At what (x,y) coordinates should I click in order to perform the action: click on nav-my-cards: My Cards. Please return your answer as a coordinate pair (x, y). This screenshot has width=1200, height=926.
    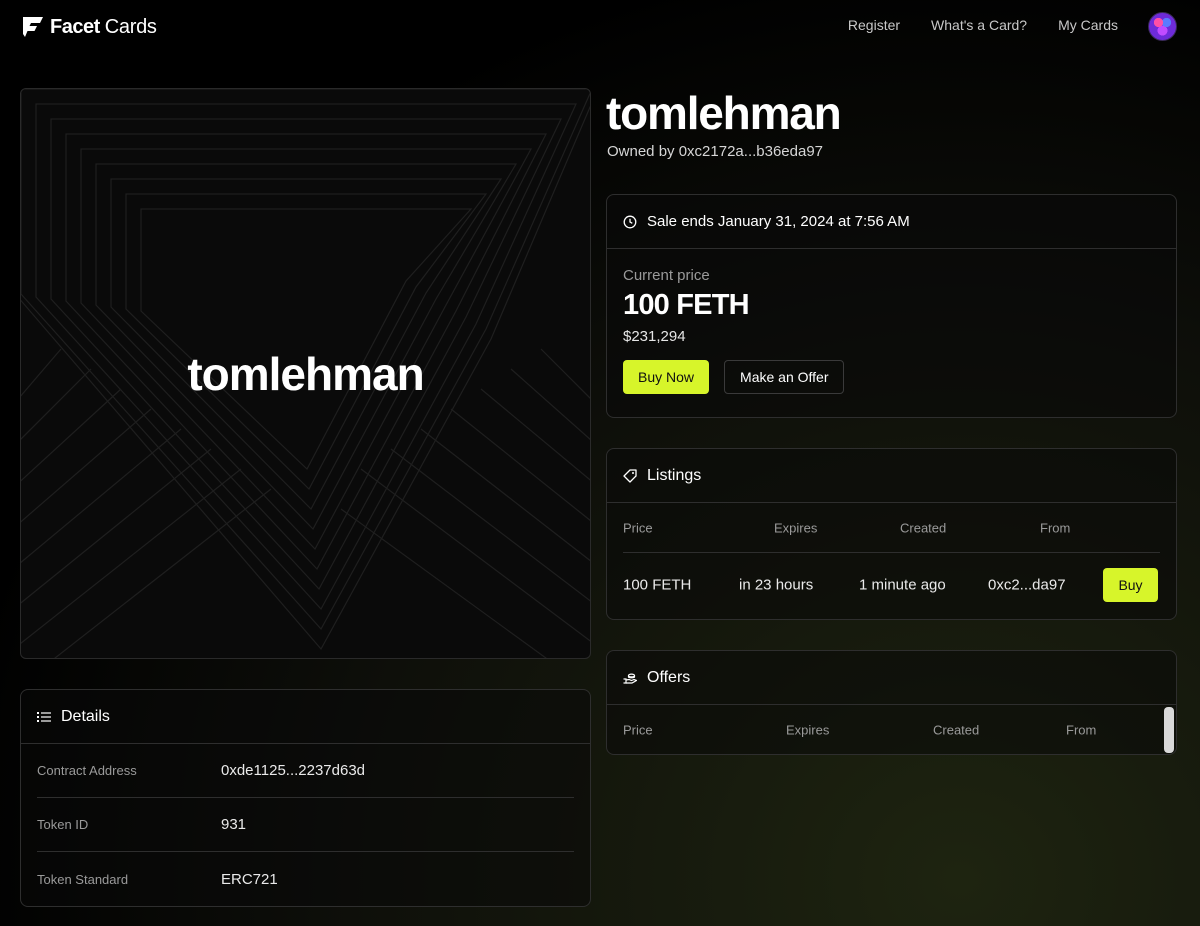
    Looking at the image, I should click on (1088, 25).